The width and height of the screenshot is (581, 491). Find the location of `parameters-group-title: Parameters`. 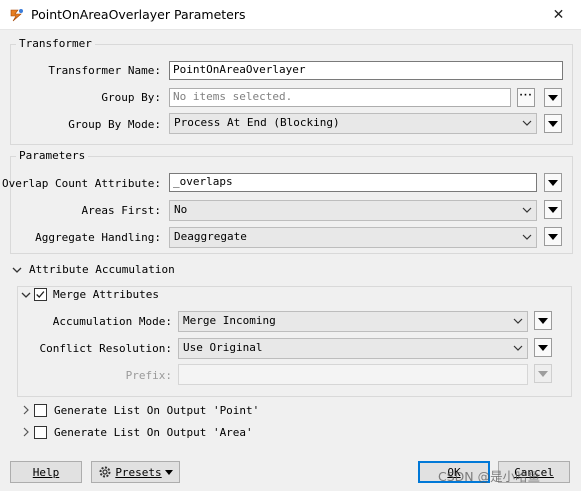

parameters-group-title: Parameters is located at coordinates (52, 155).